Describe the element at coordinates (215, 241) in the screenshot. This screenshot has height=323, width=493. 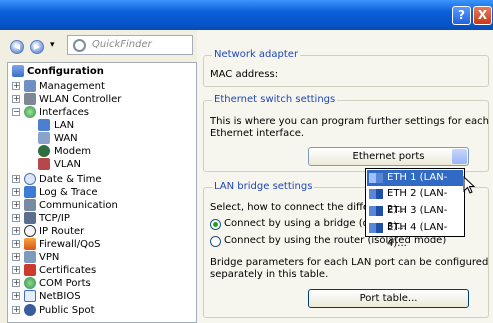
I see `router-radio` at that location.